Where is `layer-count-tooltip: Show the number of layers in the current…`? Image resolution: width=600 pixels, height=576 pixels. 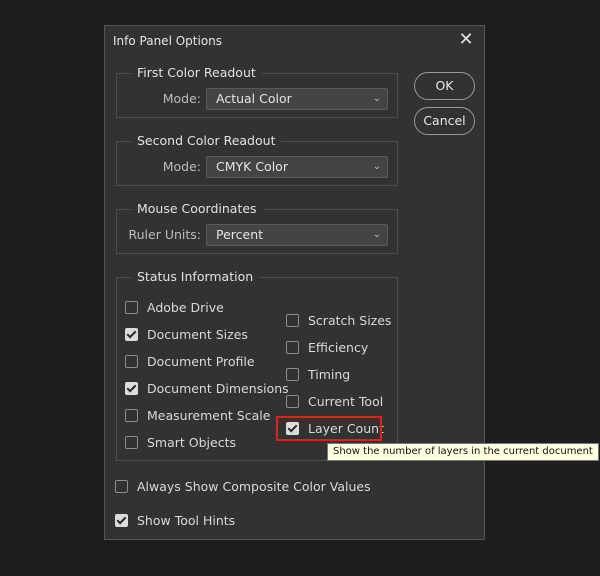 layer-count-tooltip: Show the number of layers in the current… is located at coordinates (463, 452).